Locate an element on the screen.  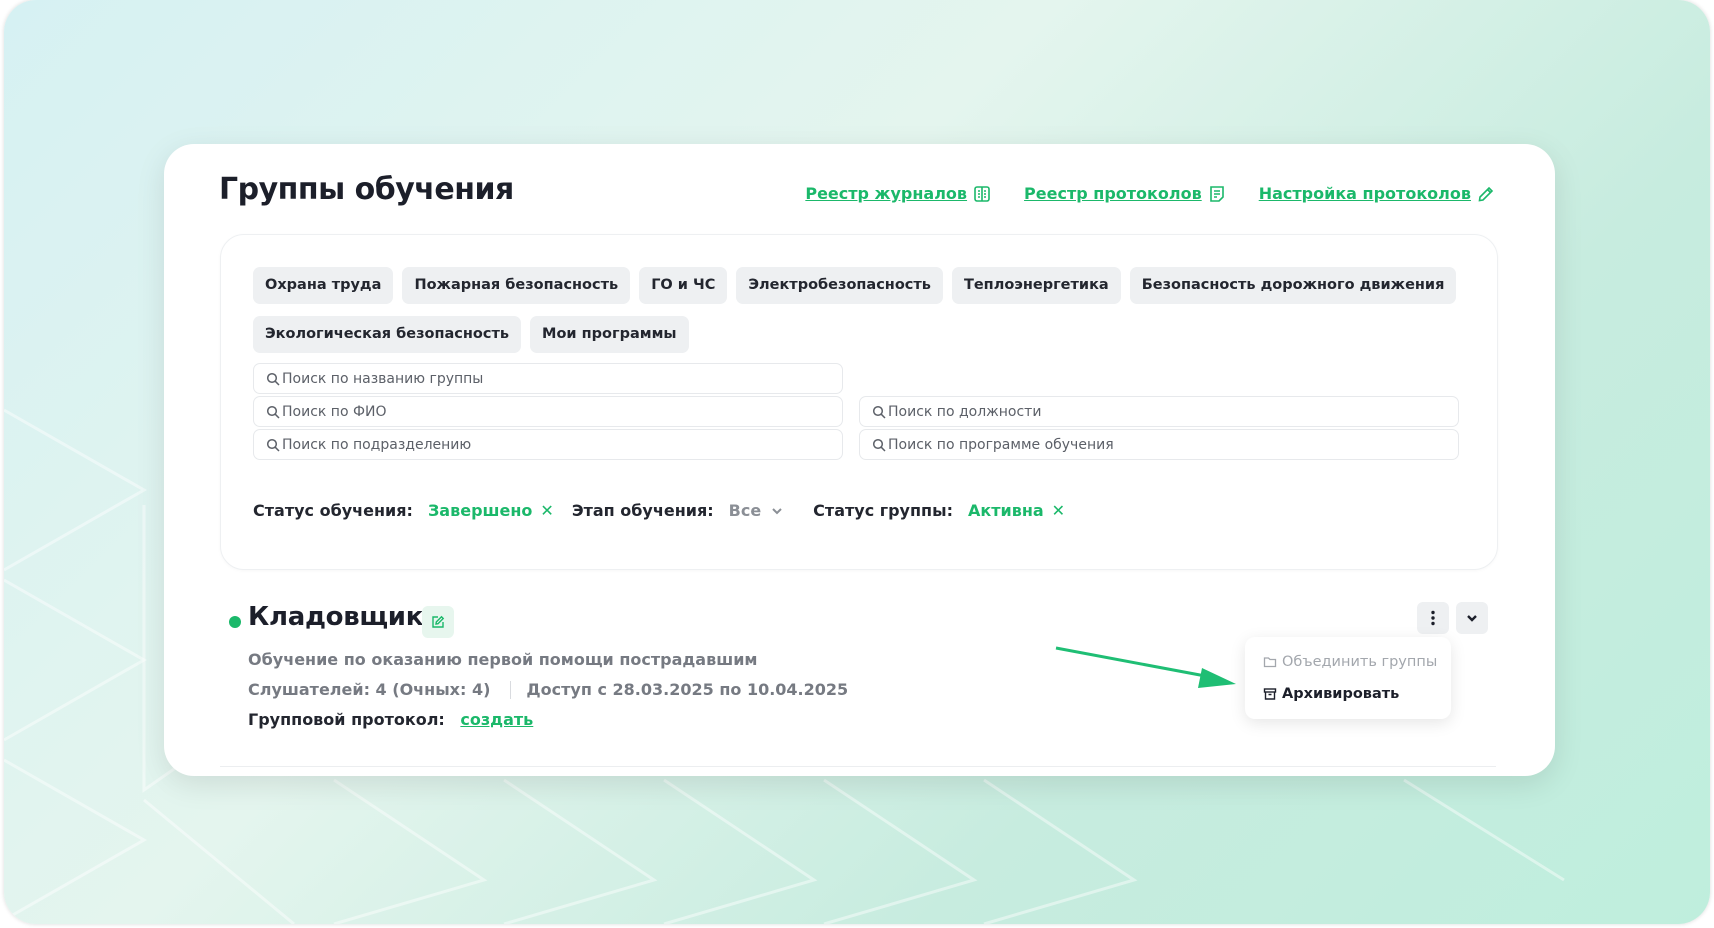
search-group-name is located at coordinates (548, 378).